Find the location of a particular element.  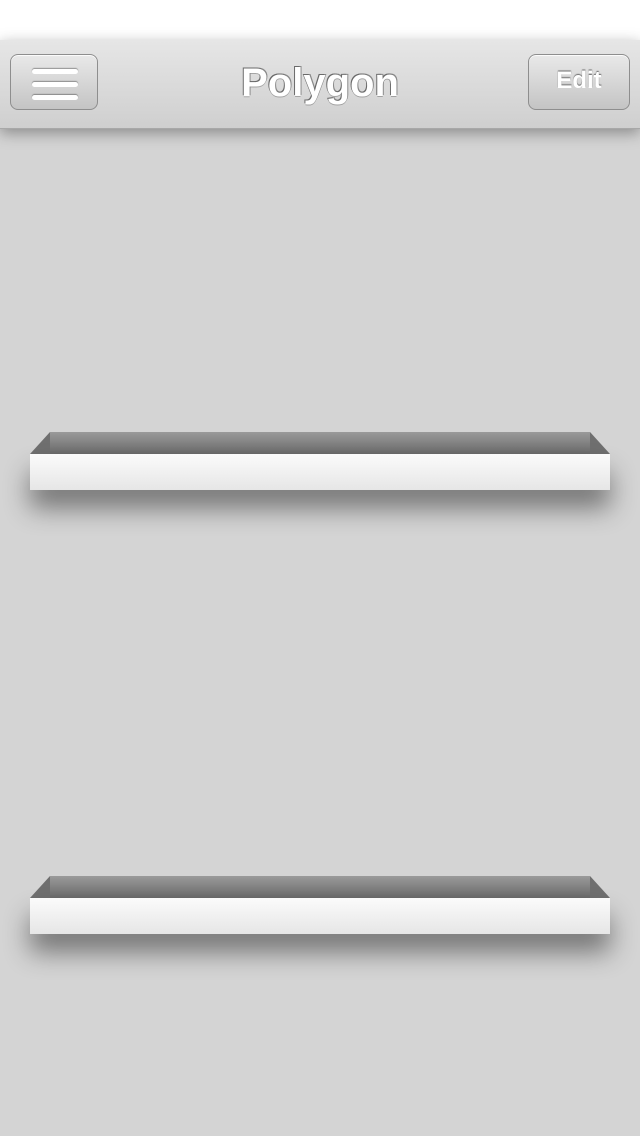

hamburger-menu-icon is located at coordinates (55, 84).